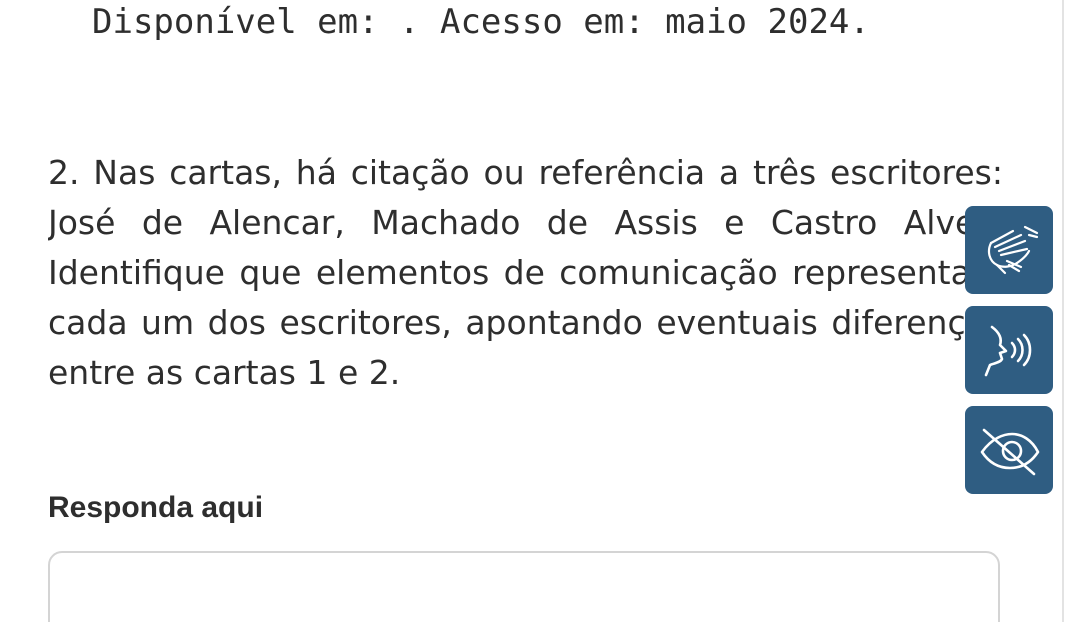 This screenshot has height=622, width=1066. I want to click on sign-language-button, so click(1009, 250).